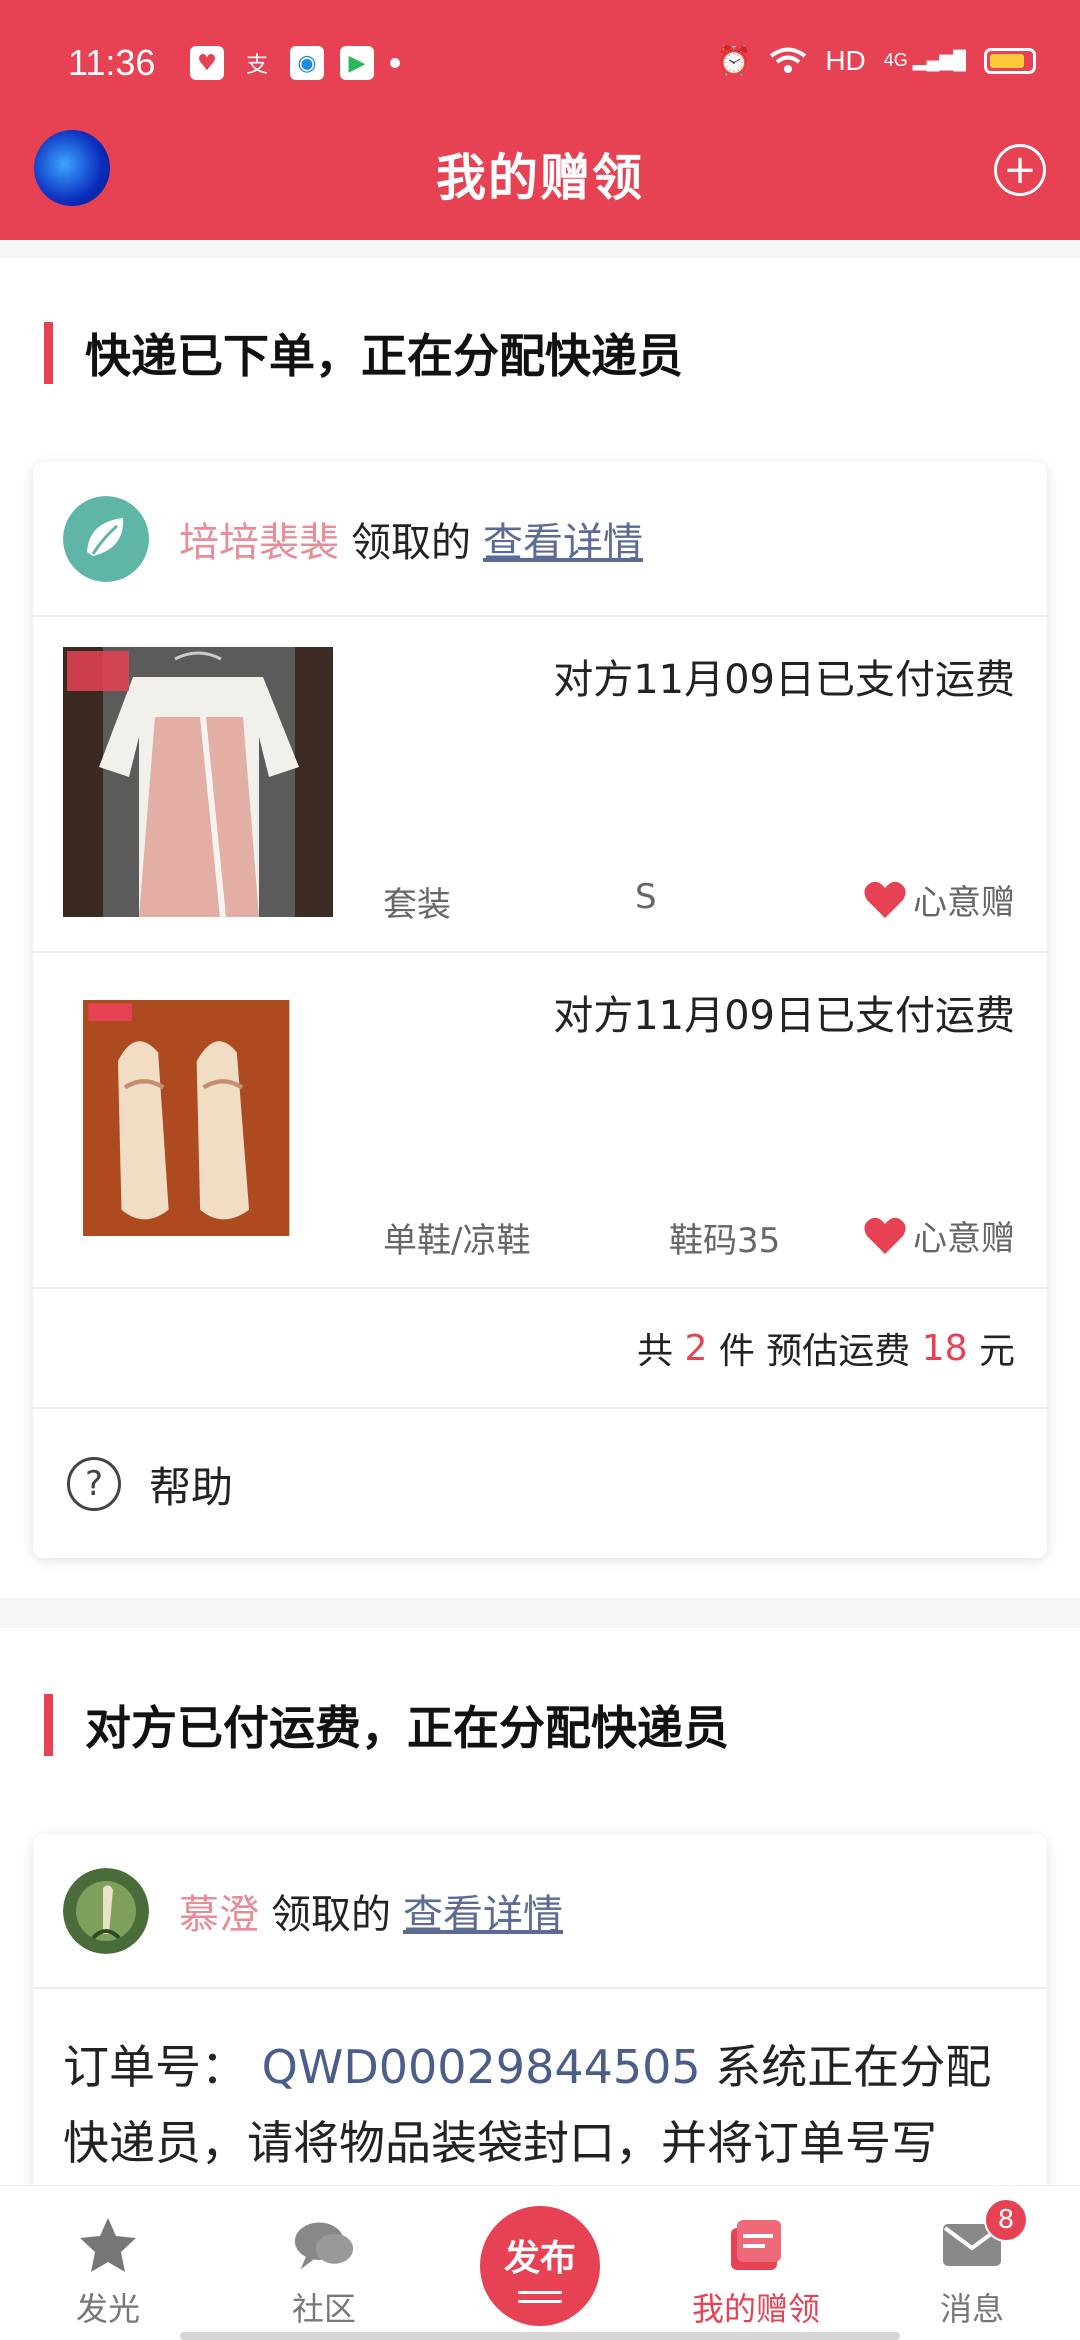 The image size is (1080, 2340). Describe the element at coordinates (357, 63) in the screenshot. I see `video-app-icon: ▶` at that location.